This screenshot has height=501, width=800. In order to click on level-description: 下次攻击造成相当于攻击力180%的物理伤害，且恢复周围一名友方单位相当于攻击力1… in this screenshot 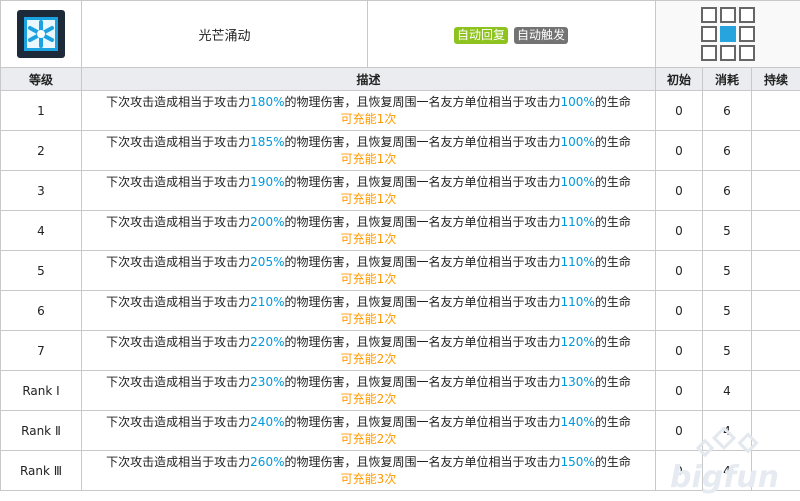, I will do `click(368, 110)`.